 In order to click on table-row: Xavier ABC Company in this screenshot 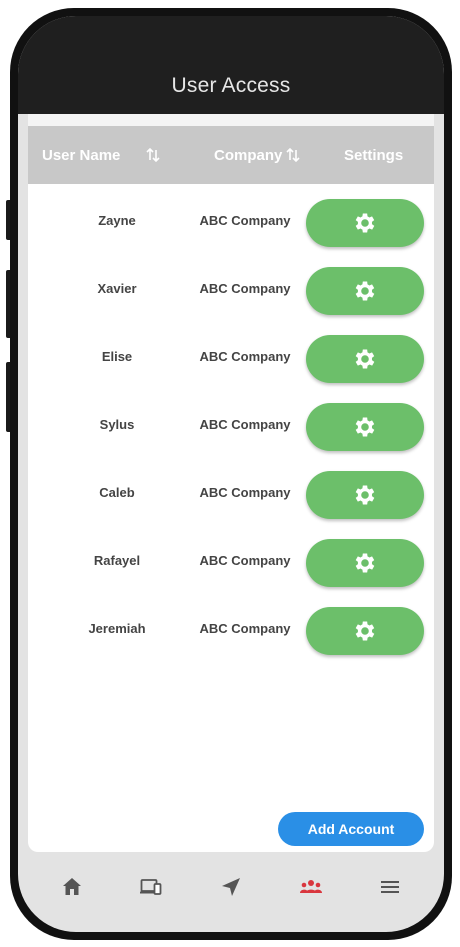, I will do `click(231, 291)`.